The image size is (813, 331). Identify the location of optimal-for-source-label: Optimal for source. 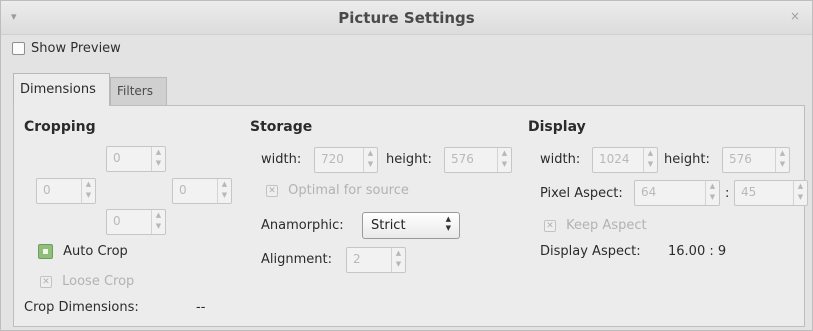
(348, 190).